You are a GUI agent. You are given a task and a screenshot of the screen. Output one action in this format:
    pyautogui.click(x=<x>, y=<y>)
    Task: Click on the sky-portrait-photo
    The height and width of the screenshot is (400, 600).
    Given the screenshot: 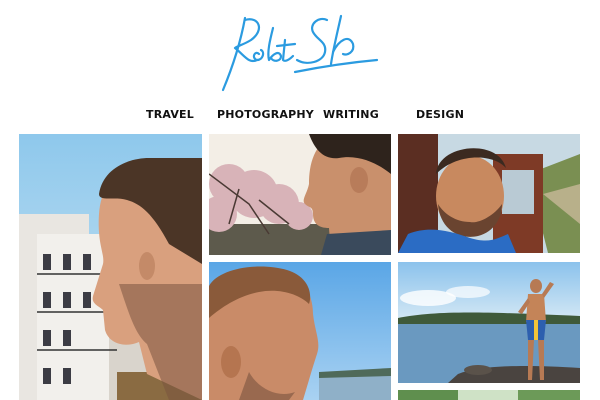 What is the action you would take?
    pyautogui.click(x=300, y=331)
    